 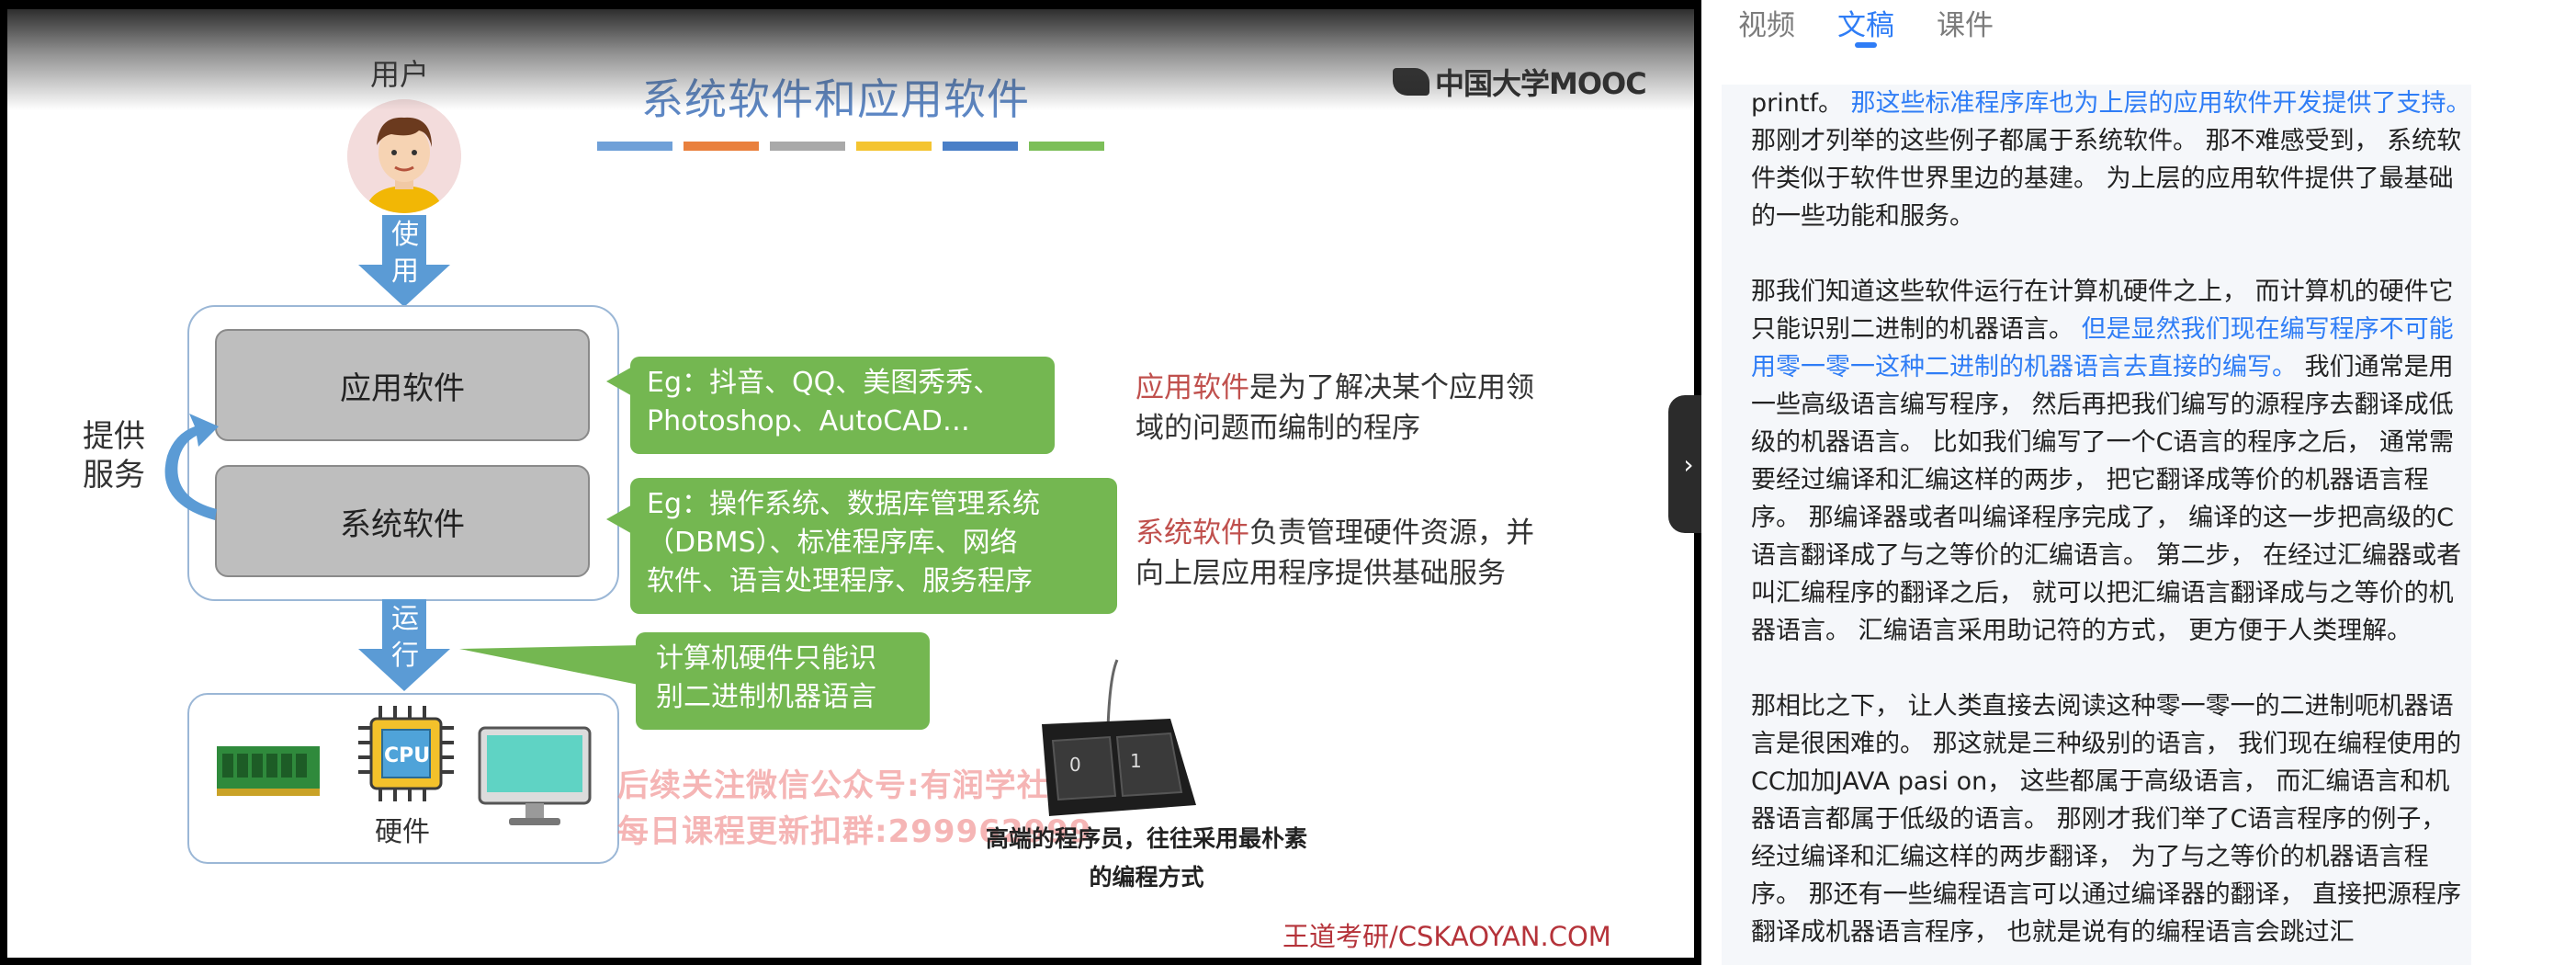 What do you see at coordinates (833, 785) in the screenshot?
I see `watermark-line-1: 后续关注微信公众号:有润学社` at bounding box center [833, 785].